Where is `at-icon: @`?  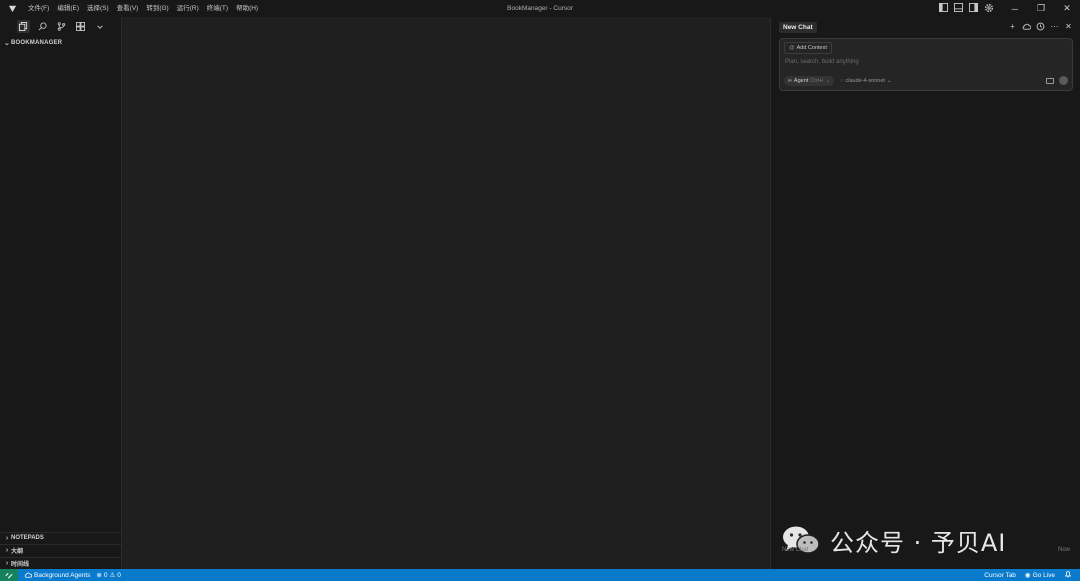
at-icon: @ is located at coordinates (792, 48).